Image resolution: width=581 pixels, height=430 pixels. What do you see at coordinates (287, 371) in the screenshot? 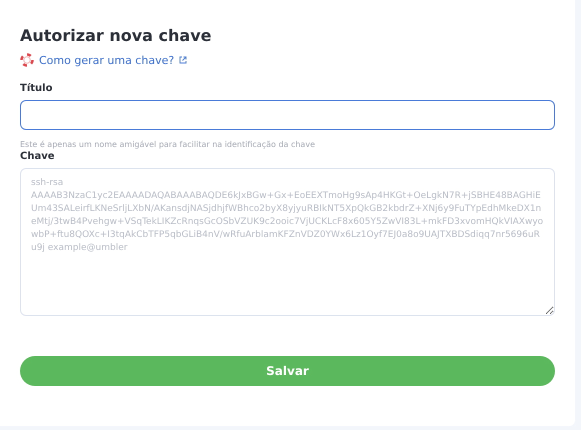
I see `save-button: Salvar` at bounding box center [287, 371].